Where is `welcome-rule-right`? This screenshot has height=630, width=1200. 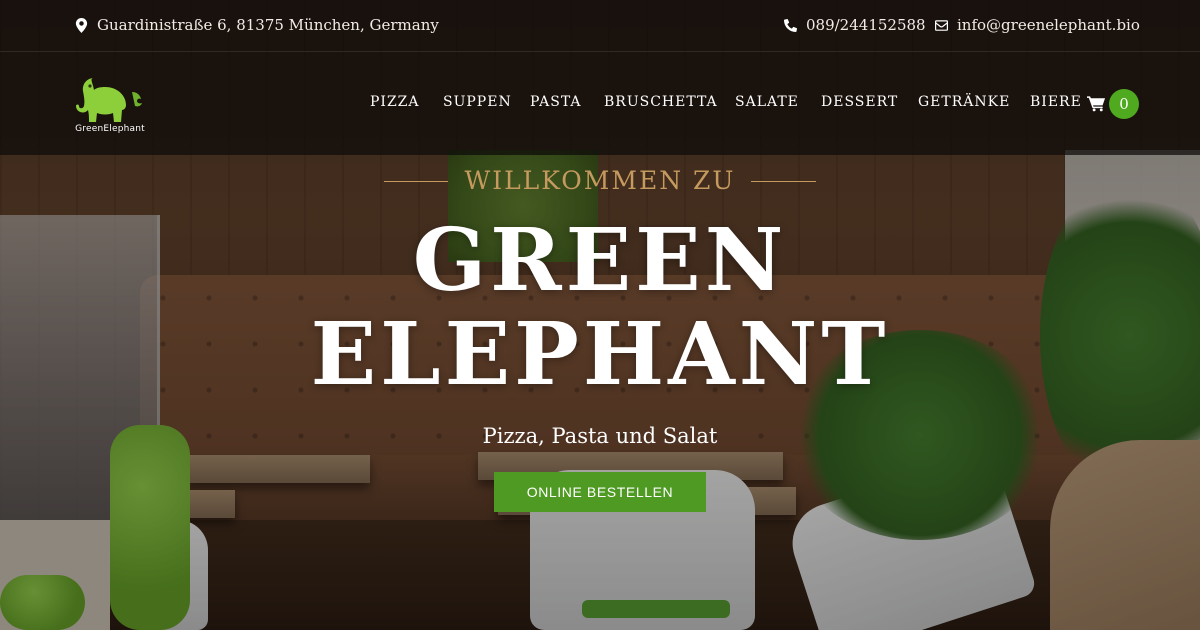 welcome-rule-right is located at coordinates (783, 181).